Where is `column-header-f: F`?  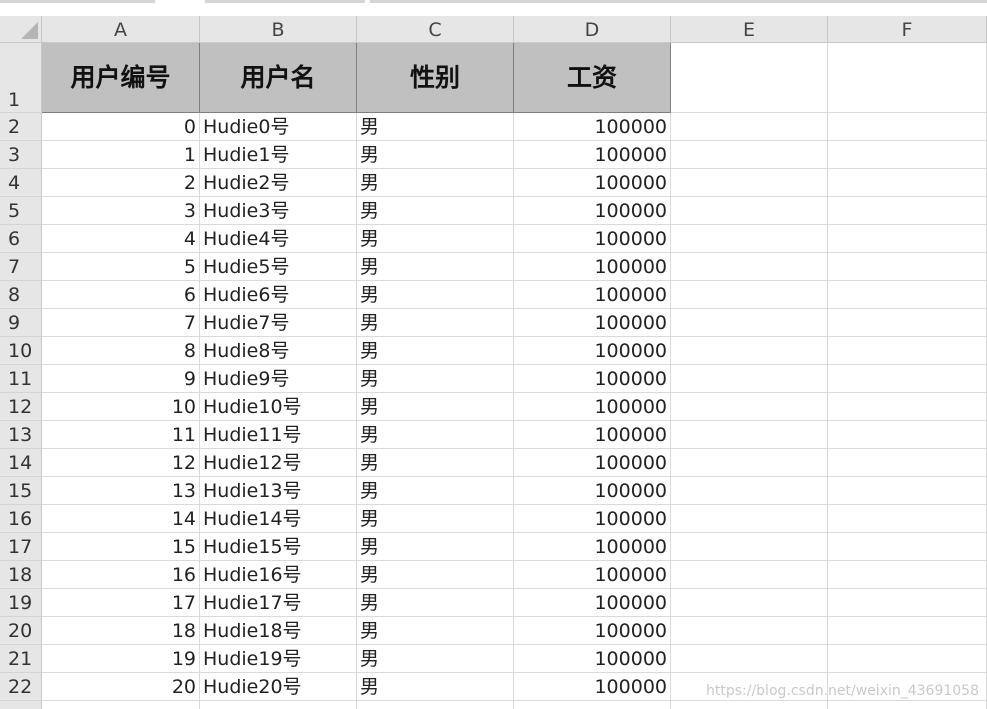 column-header-f: F is located at coordinates (907, 29).